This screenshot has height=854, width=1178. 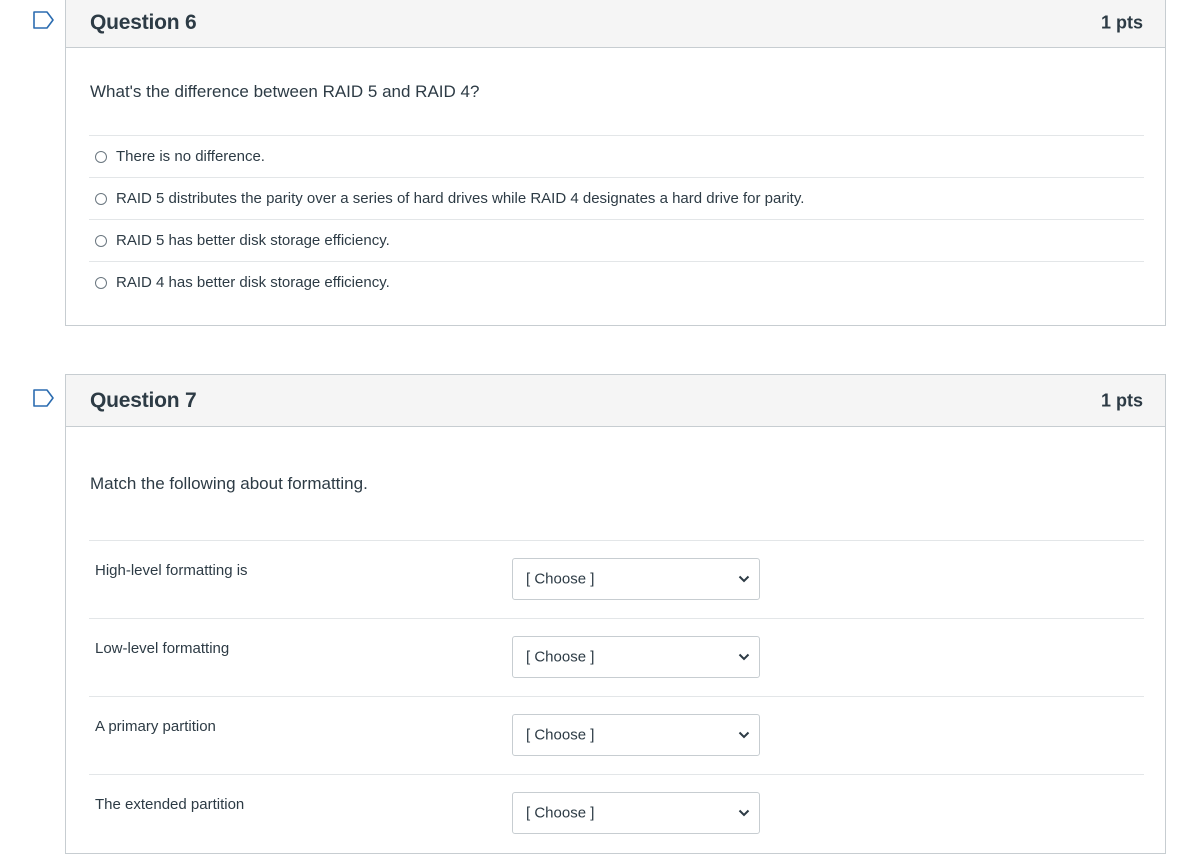 What do you see at coordinates (171, 570) in the screenshot?
I see `match-label: High-level formatting is` at bounding box center [171, 570].